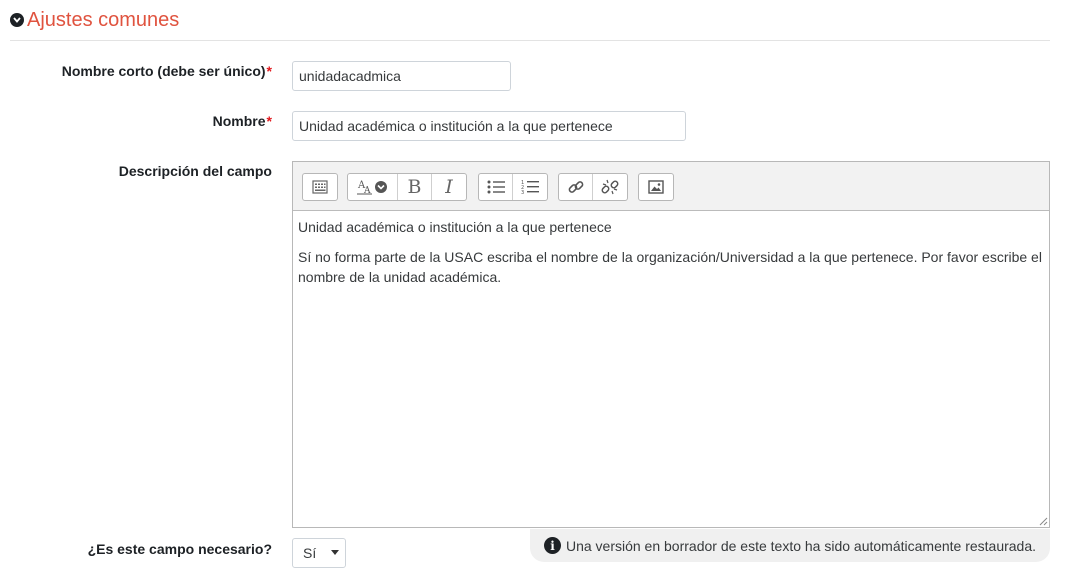  Describe the element at coordinates (239, 121) in the screenshot. I see `name-label-text: Nombre` at that location.